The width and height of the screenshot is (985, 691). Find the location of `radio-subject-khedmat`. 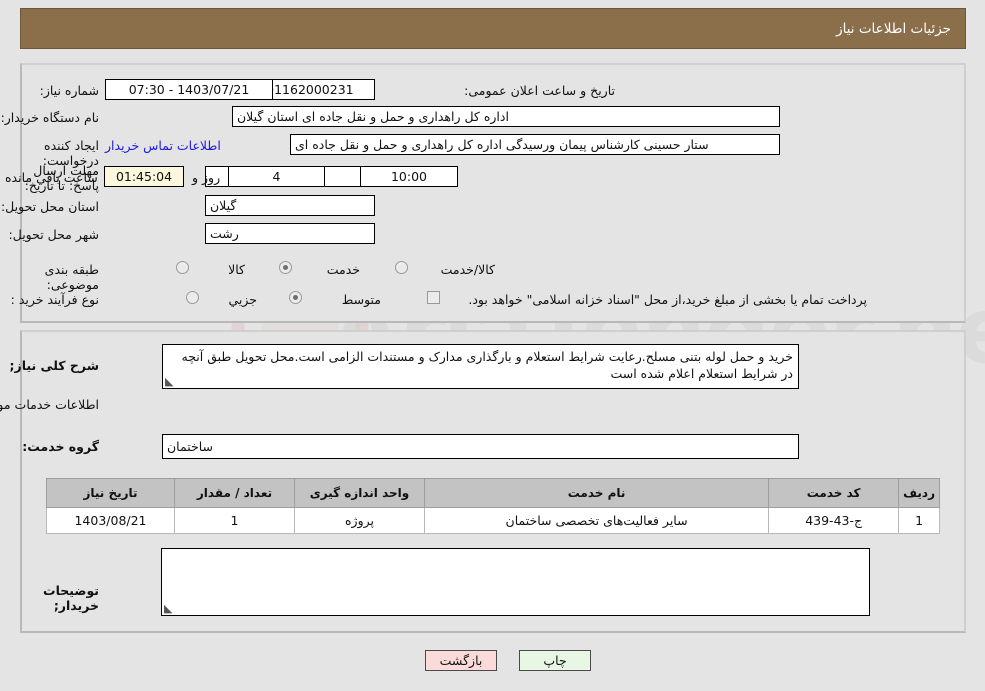

radio-subject-khedmat is located at coordinates (285, 267).